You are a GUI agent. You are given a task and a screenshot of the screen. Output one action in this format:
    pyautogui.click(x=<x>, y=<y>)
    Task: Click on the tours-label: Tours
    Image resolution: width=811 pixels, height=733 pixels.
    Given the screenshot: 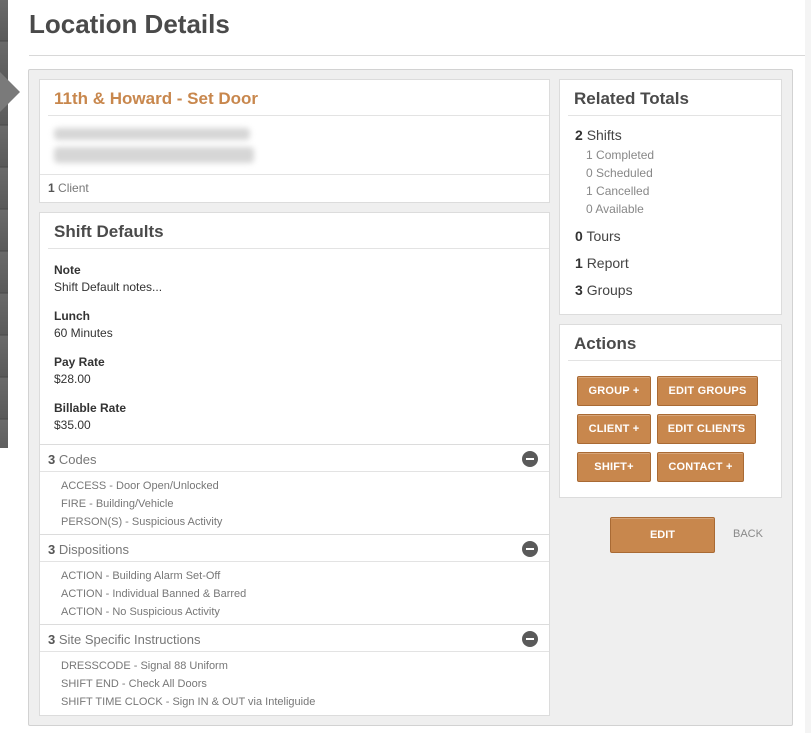 What is the action you would take?
    pyautogui.click(x=603, y=236)
    